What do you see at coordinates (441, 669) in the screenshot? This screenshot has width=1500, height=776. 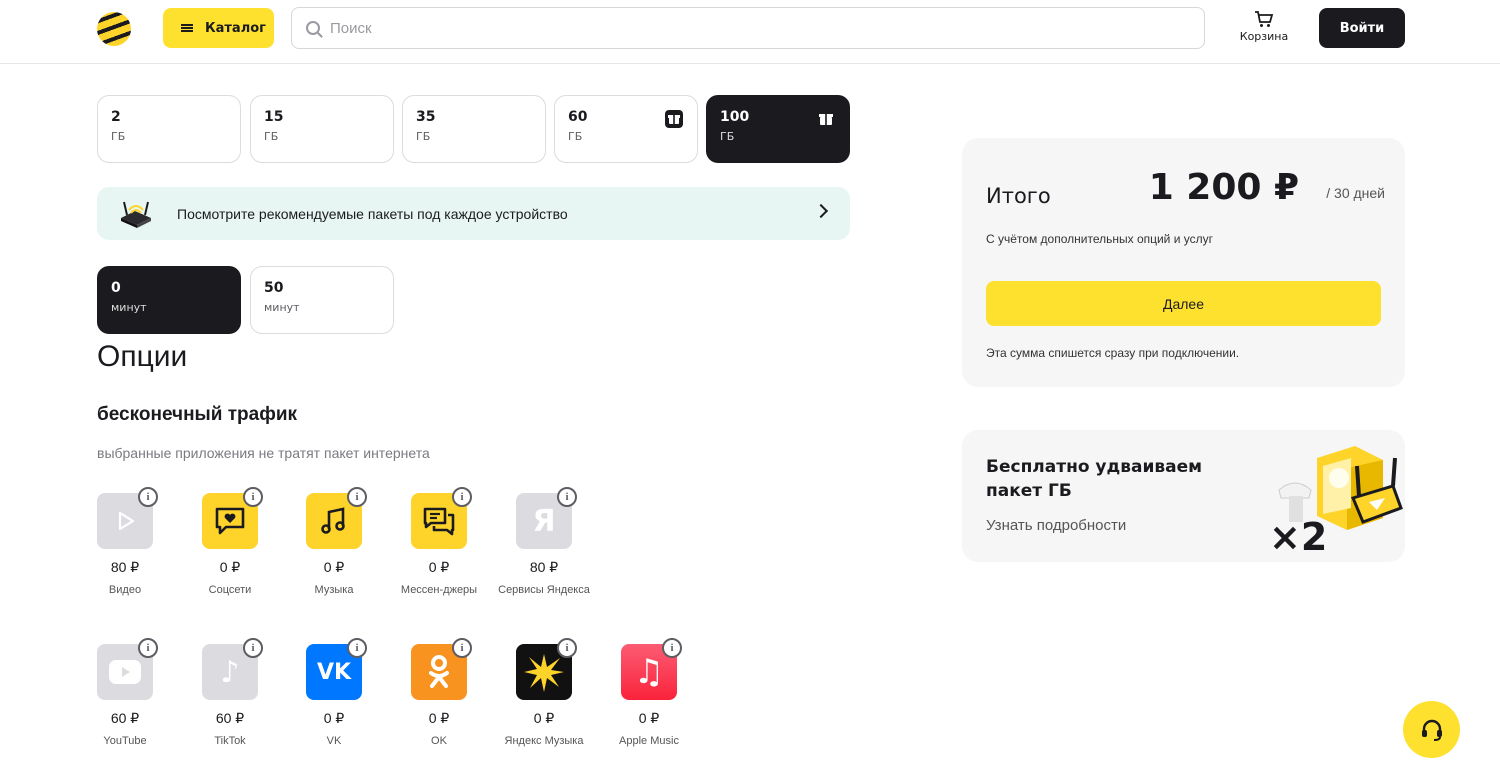 I see `ok-icon: i` at bounding box center [441, 669].